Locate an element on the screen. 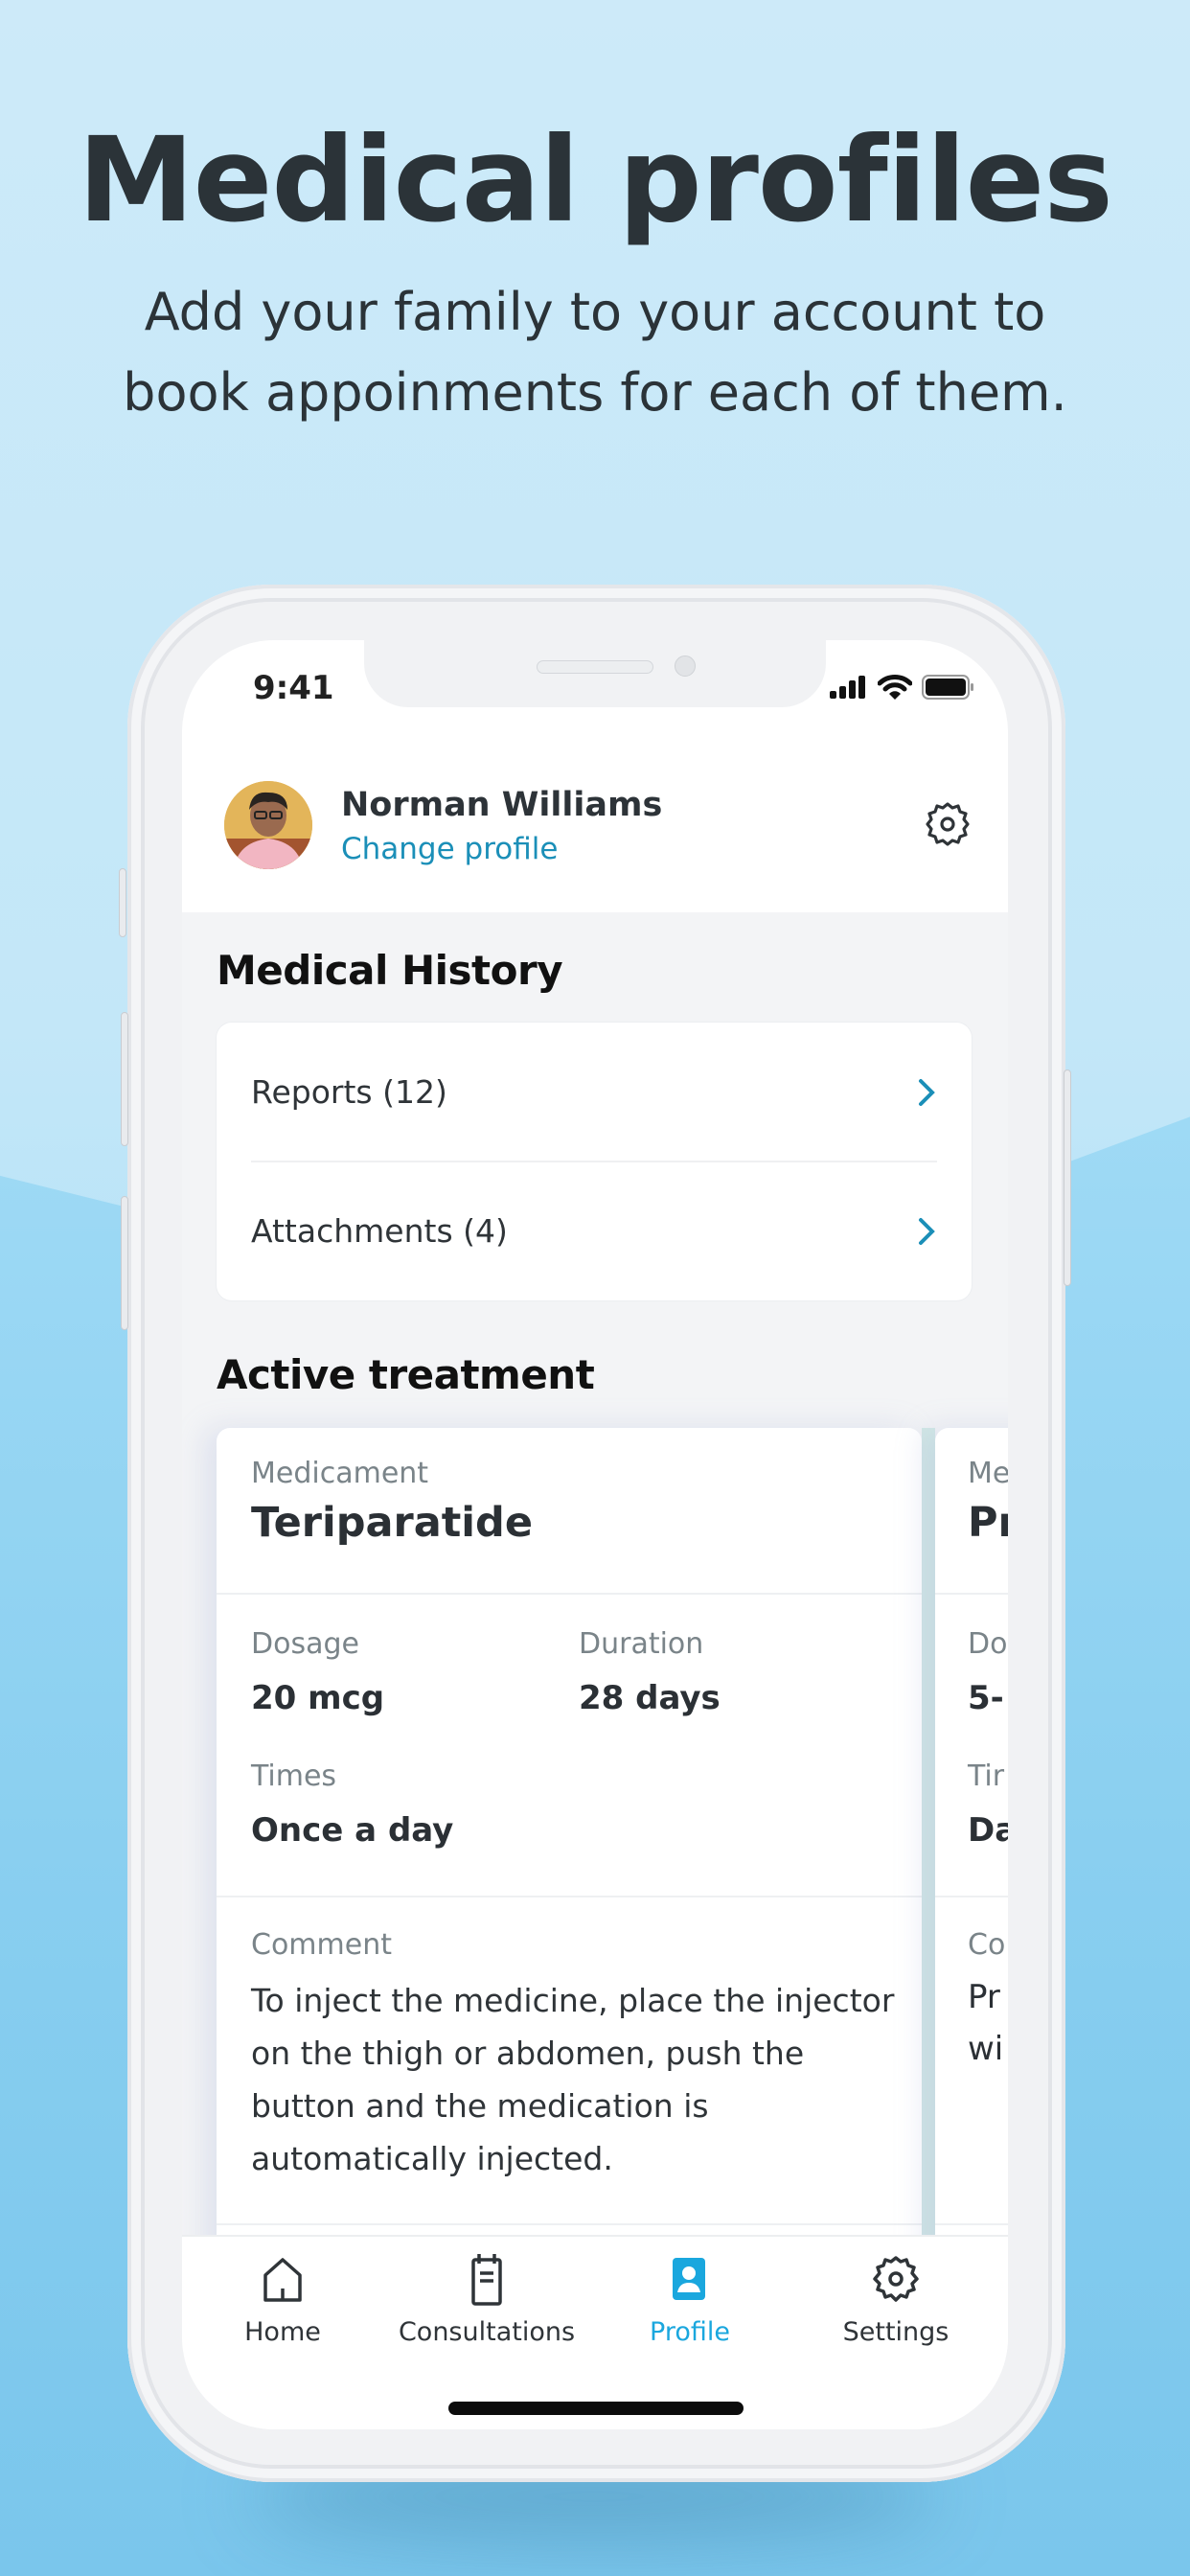 This screenshot has width=1190, height=2576. comment-text-line2: wi is located at coordinates (986, 2049).